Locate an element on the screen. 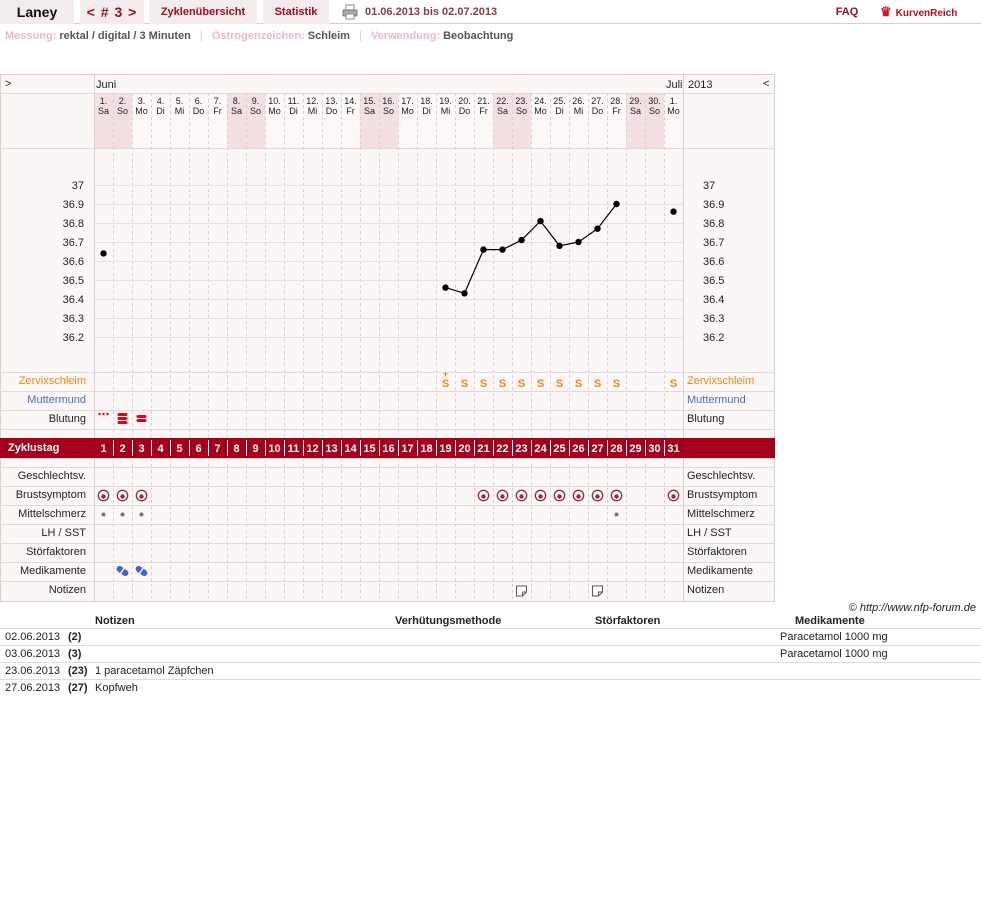 This screenshot has width=981, height=920. note-text: 1 paracetamol Zäpfchen is located at coordinates (154, 671).